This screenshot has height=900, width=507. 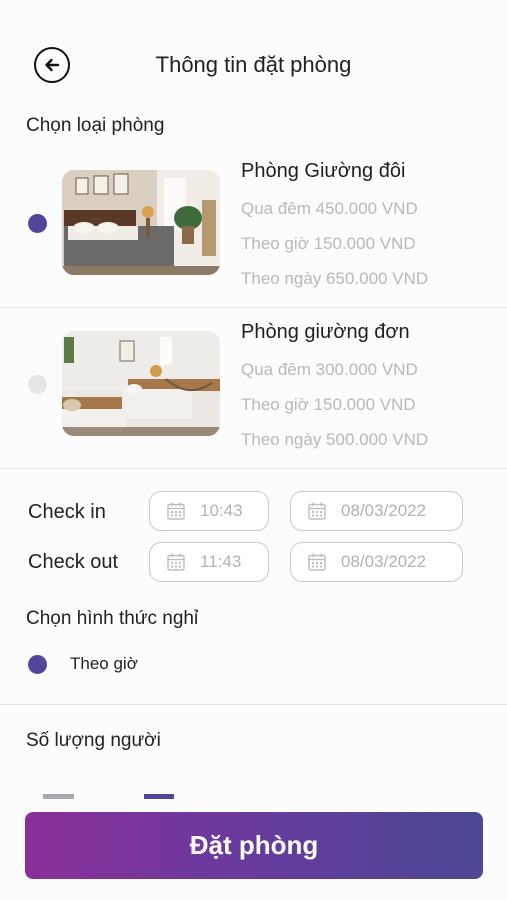 I want to click on room-radio-double, so click(x=37, y=223).